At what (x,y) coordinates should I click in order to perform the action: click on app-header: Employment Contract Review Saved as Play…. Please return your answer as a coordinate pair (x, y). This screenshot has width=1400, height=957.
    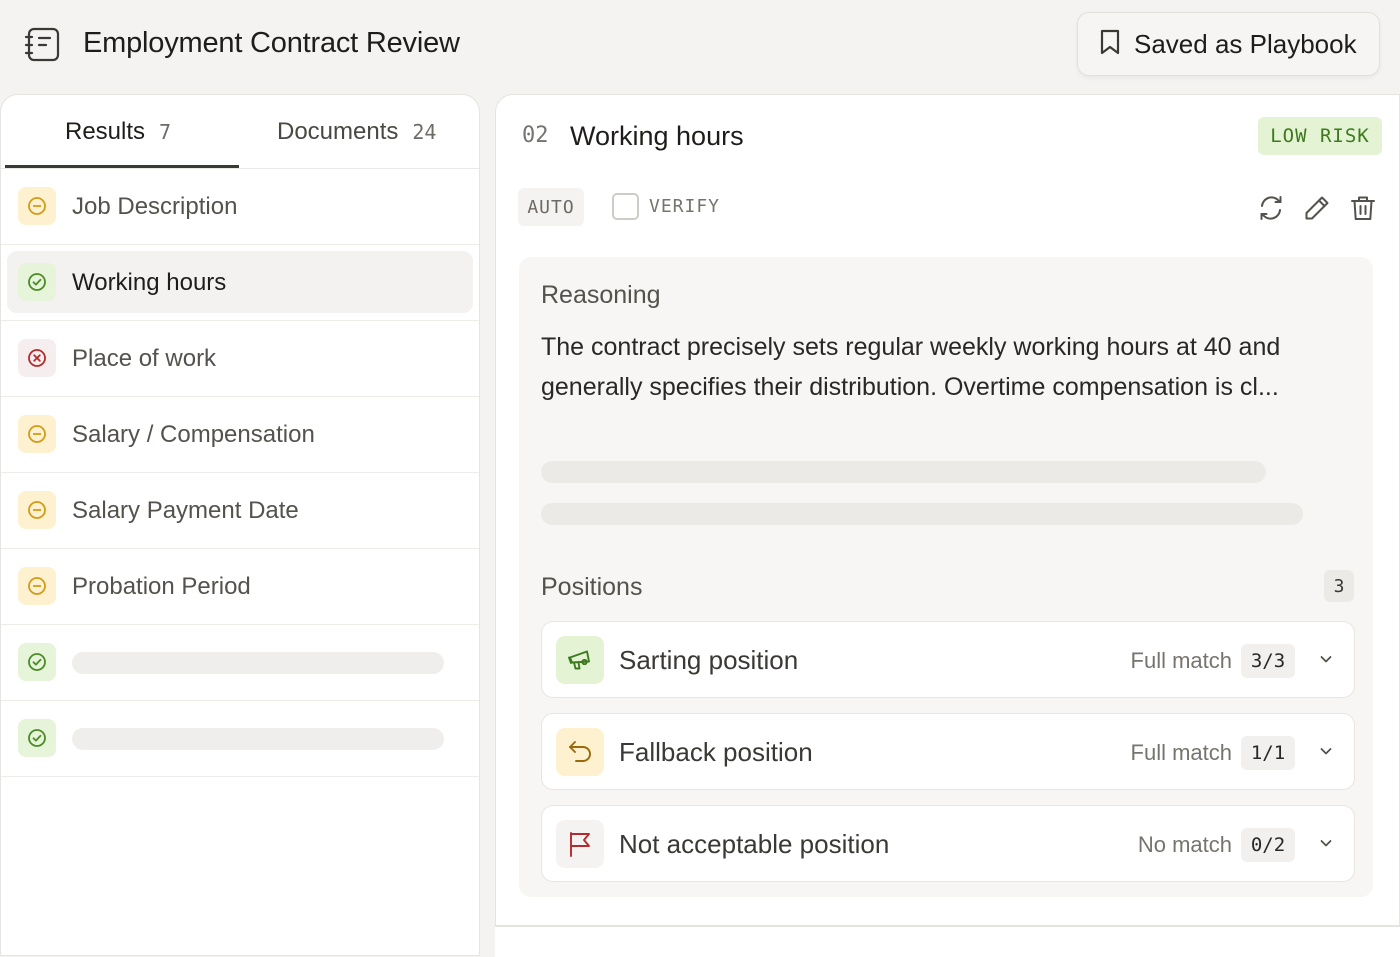
    Looking at the image, I should click on (700, 46).